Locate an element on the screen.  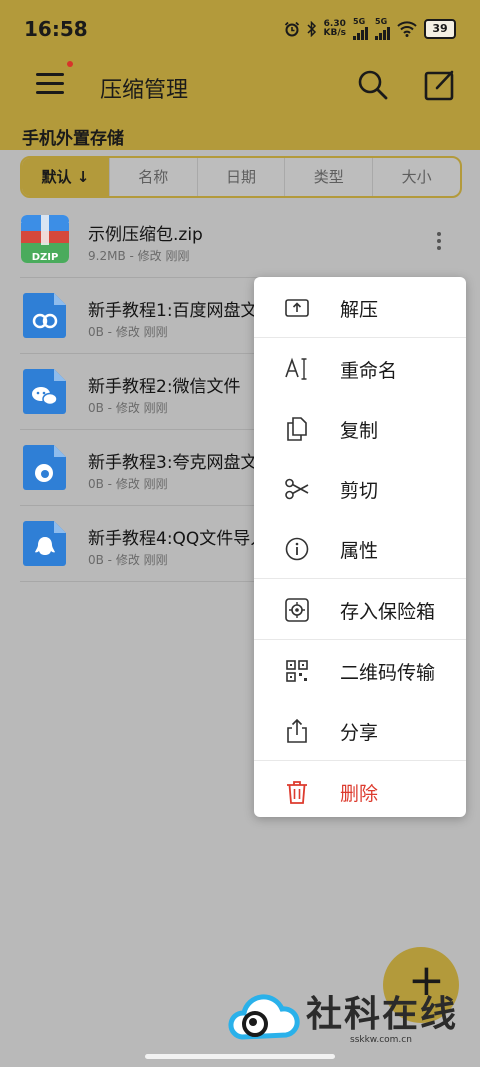
scissors-icon is located at coordinates (297, 489).